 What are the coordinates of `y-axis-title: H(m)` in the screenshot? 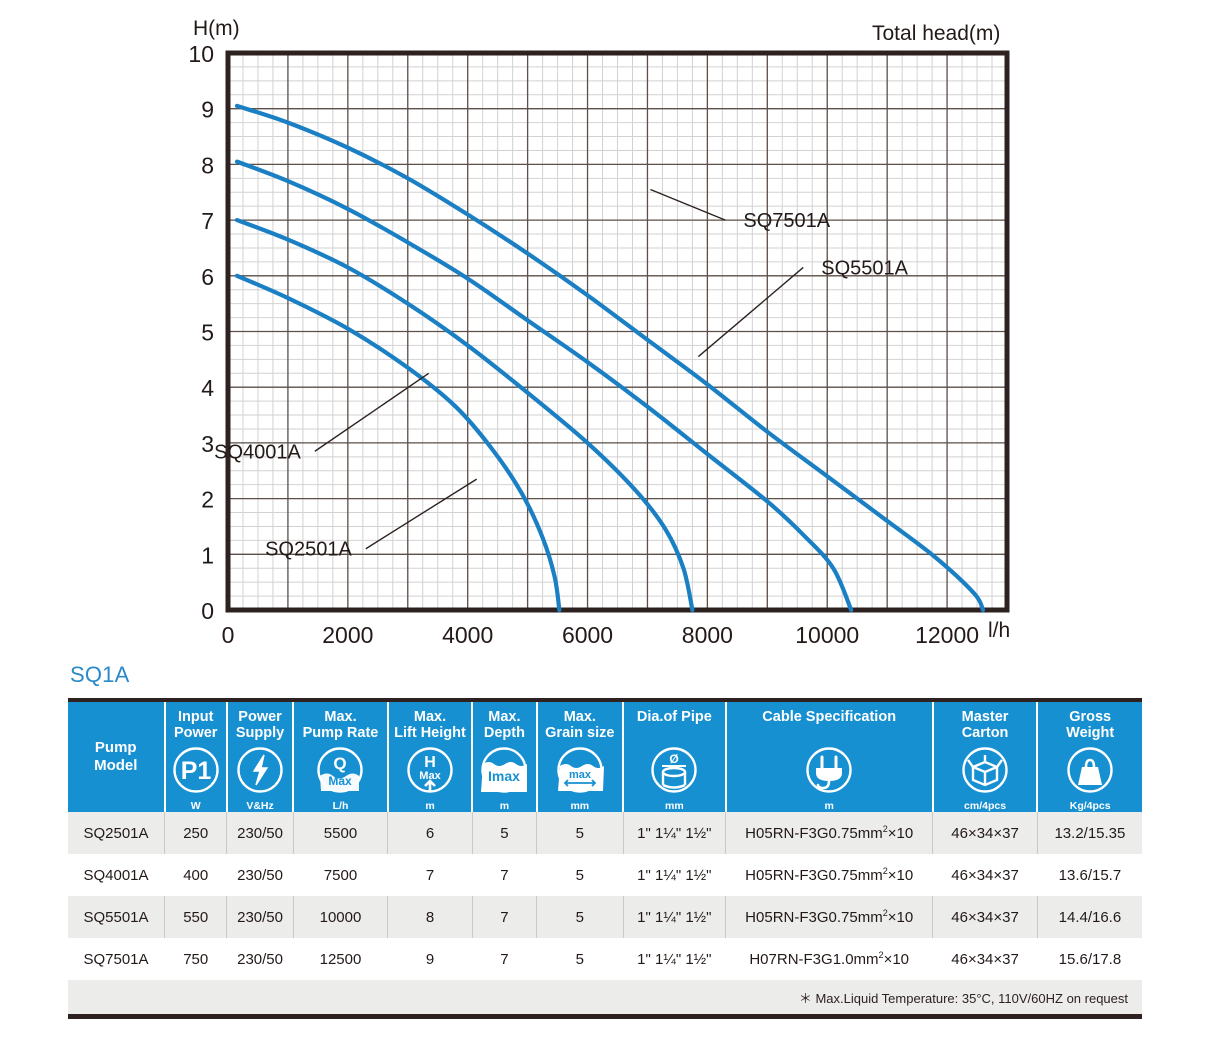 It's located at (216, 28).